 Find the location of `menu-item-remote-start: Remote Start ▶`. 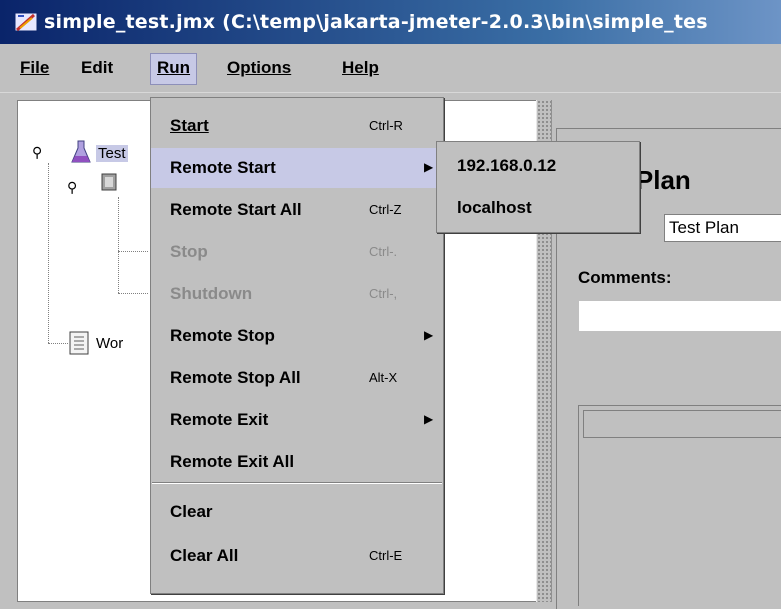

menu-item-remote-start: Remote Start ▶ is located at coordinates (297, 168).